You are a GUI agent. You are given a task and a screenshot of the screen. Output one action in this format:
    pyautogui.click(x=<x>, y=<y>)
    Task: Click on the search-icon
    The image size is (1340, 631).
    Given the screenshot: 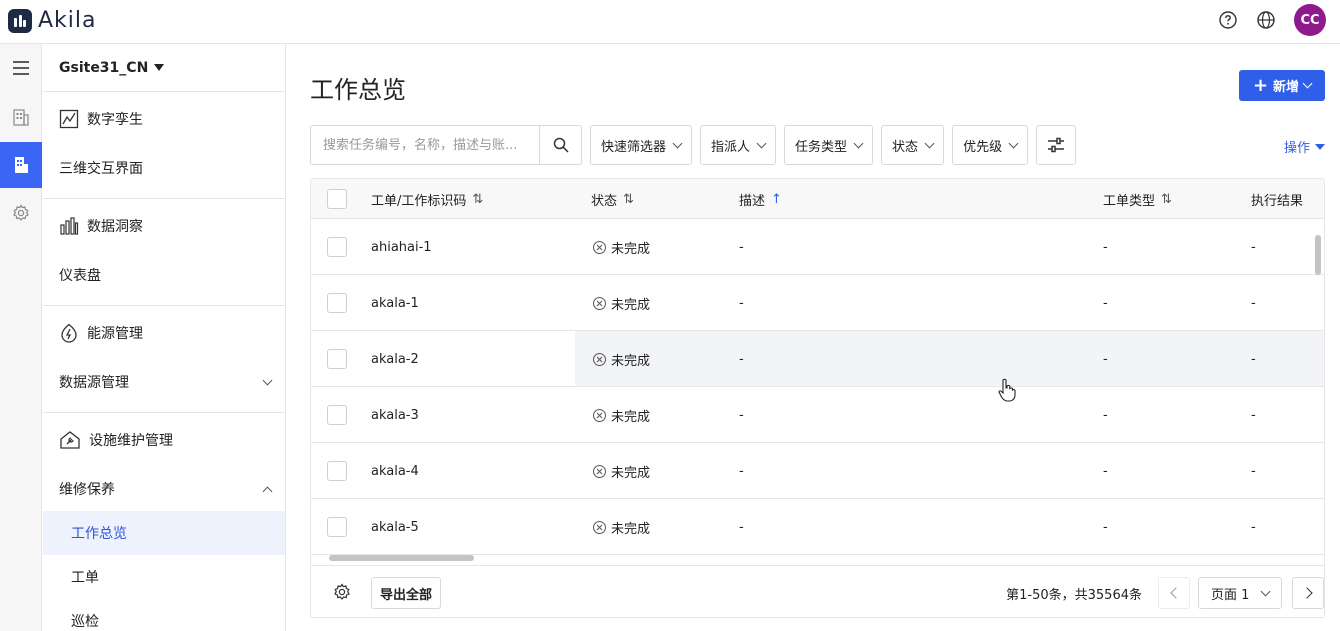 What is the action you would take?
    pyautogui.click(x=561, y=145)
    